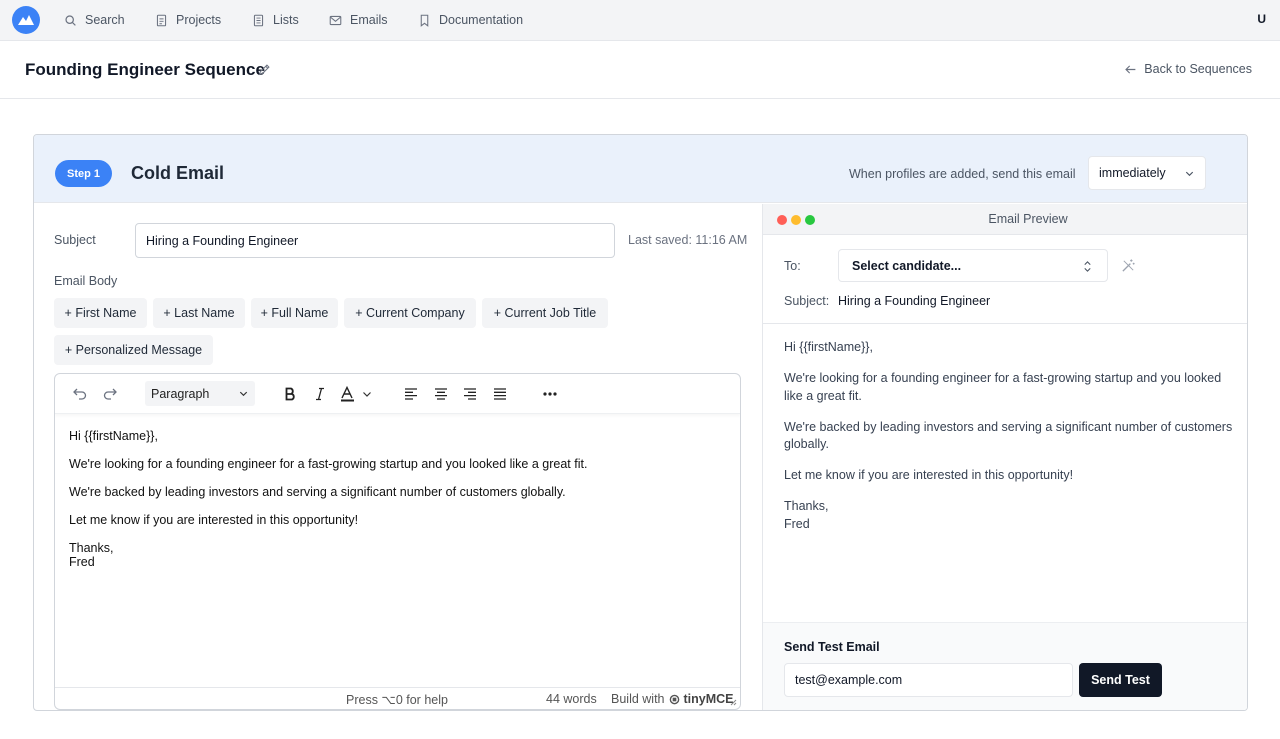 The height and width of the screenshot is (739, 1280). I want to click on send-test-label: Send Test Email, so click(832, 647).